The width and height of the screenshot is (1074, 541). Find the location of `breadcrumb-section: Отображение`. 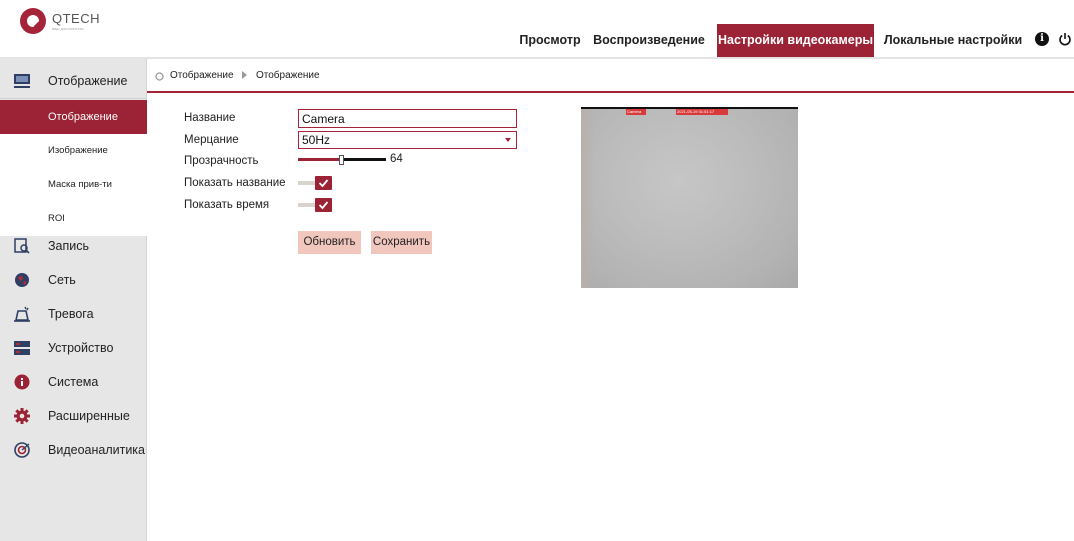

breadcrumb-section: Отображение is located at coordinates (202, 75).